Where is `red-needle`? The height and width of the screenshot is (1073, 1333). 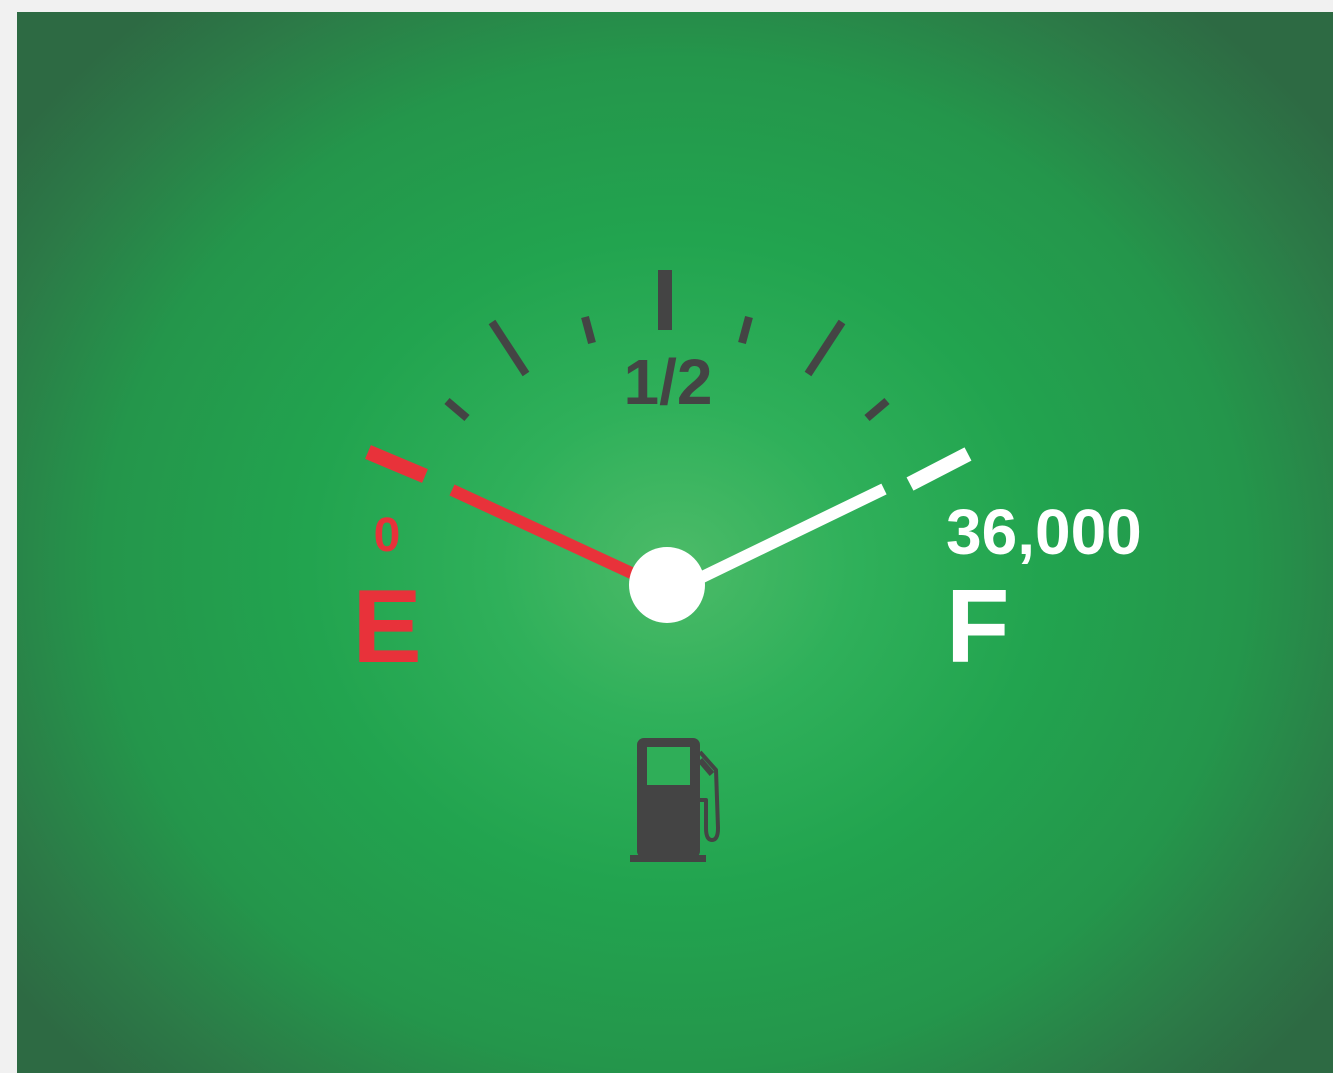
red-needle is located at coordinates (546, 533).